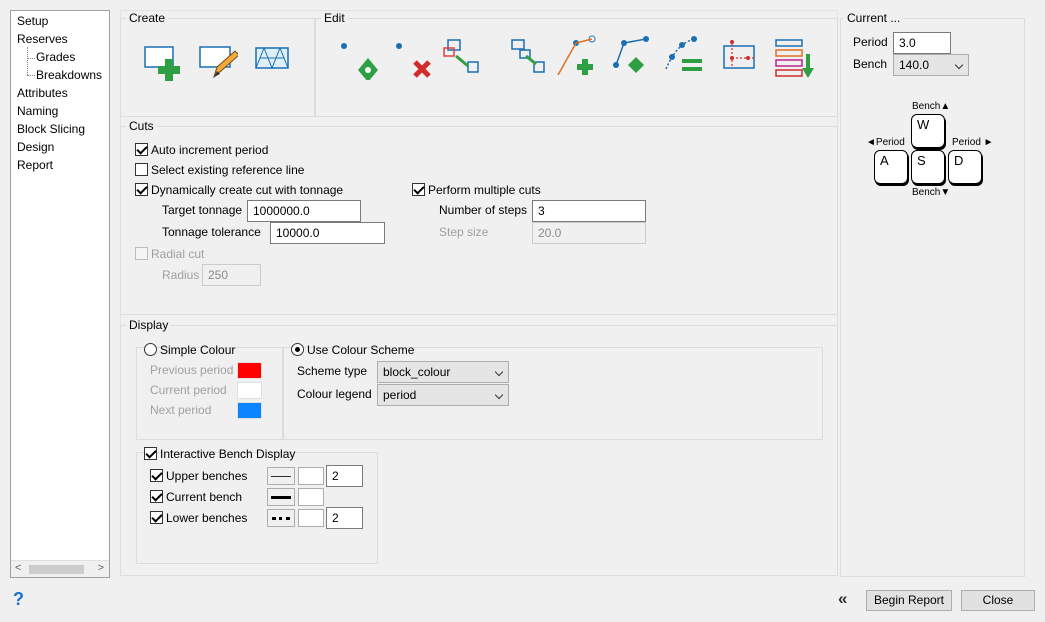 The width and height of the screenshot is (1045, 622). Describe the element at coordinates (178, 254) in the screenshot. I see `radial-cut-label: Radial cut` at that location.